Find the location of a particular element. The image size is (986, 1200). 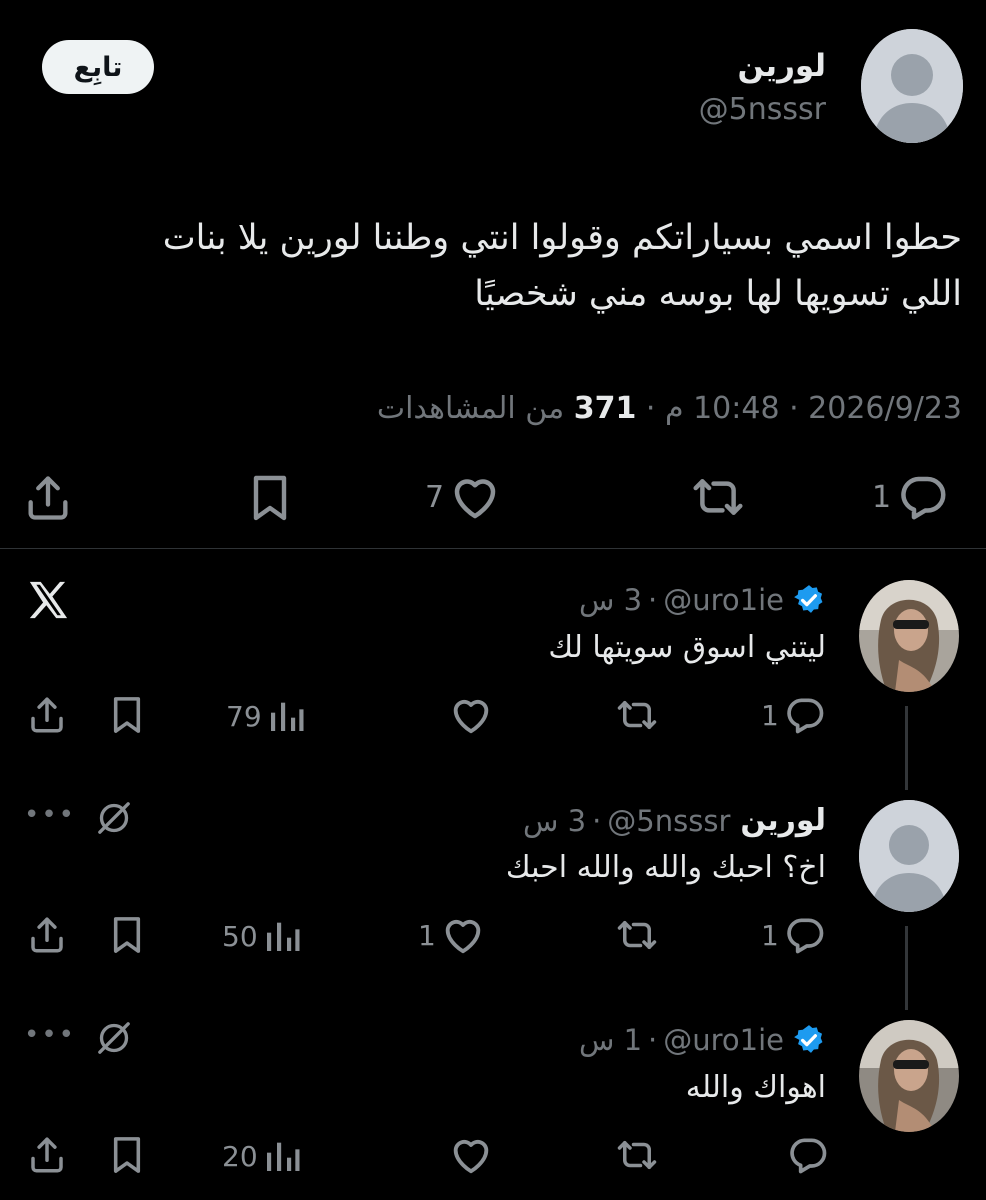

divider is located at coordinates (493, 548).